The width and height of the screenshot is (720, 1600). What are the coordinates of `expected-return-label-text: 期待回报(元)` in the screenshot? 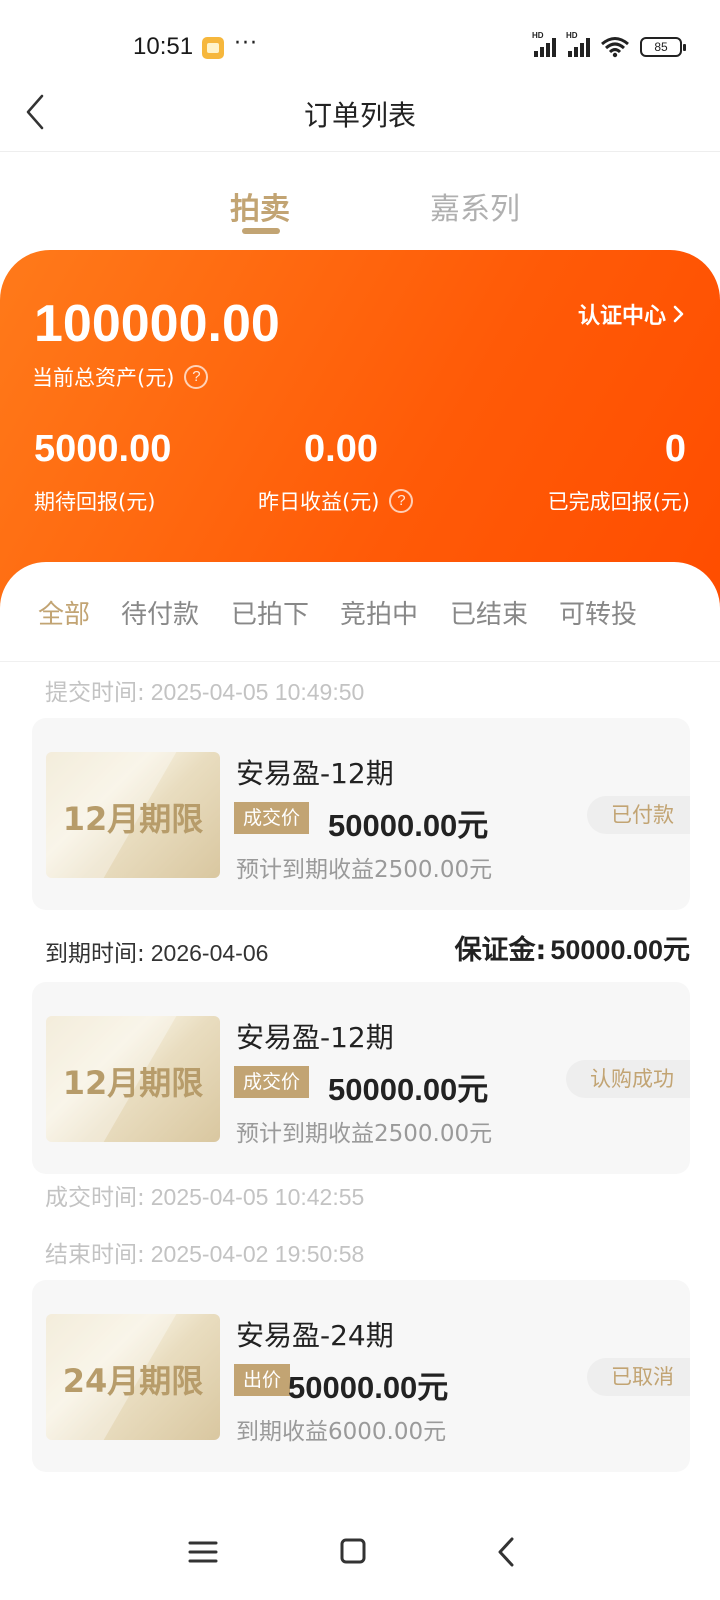 It's located at (95, 502).